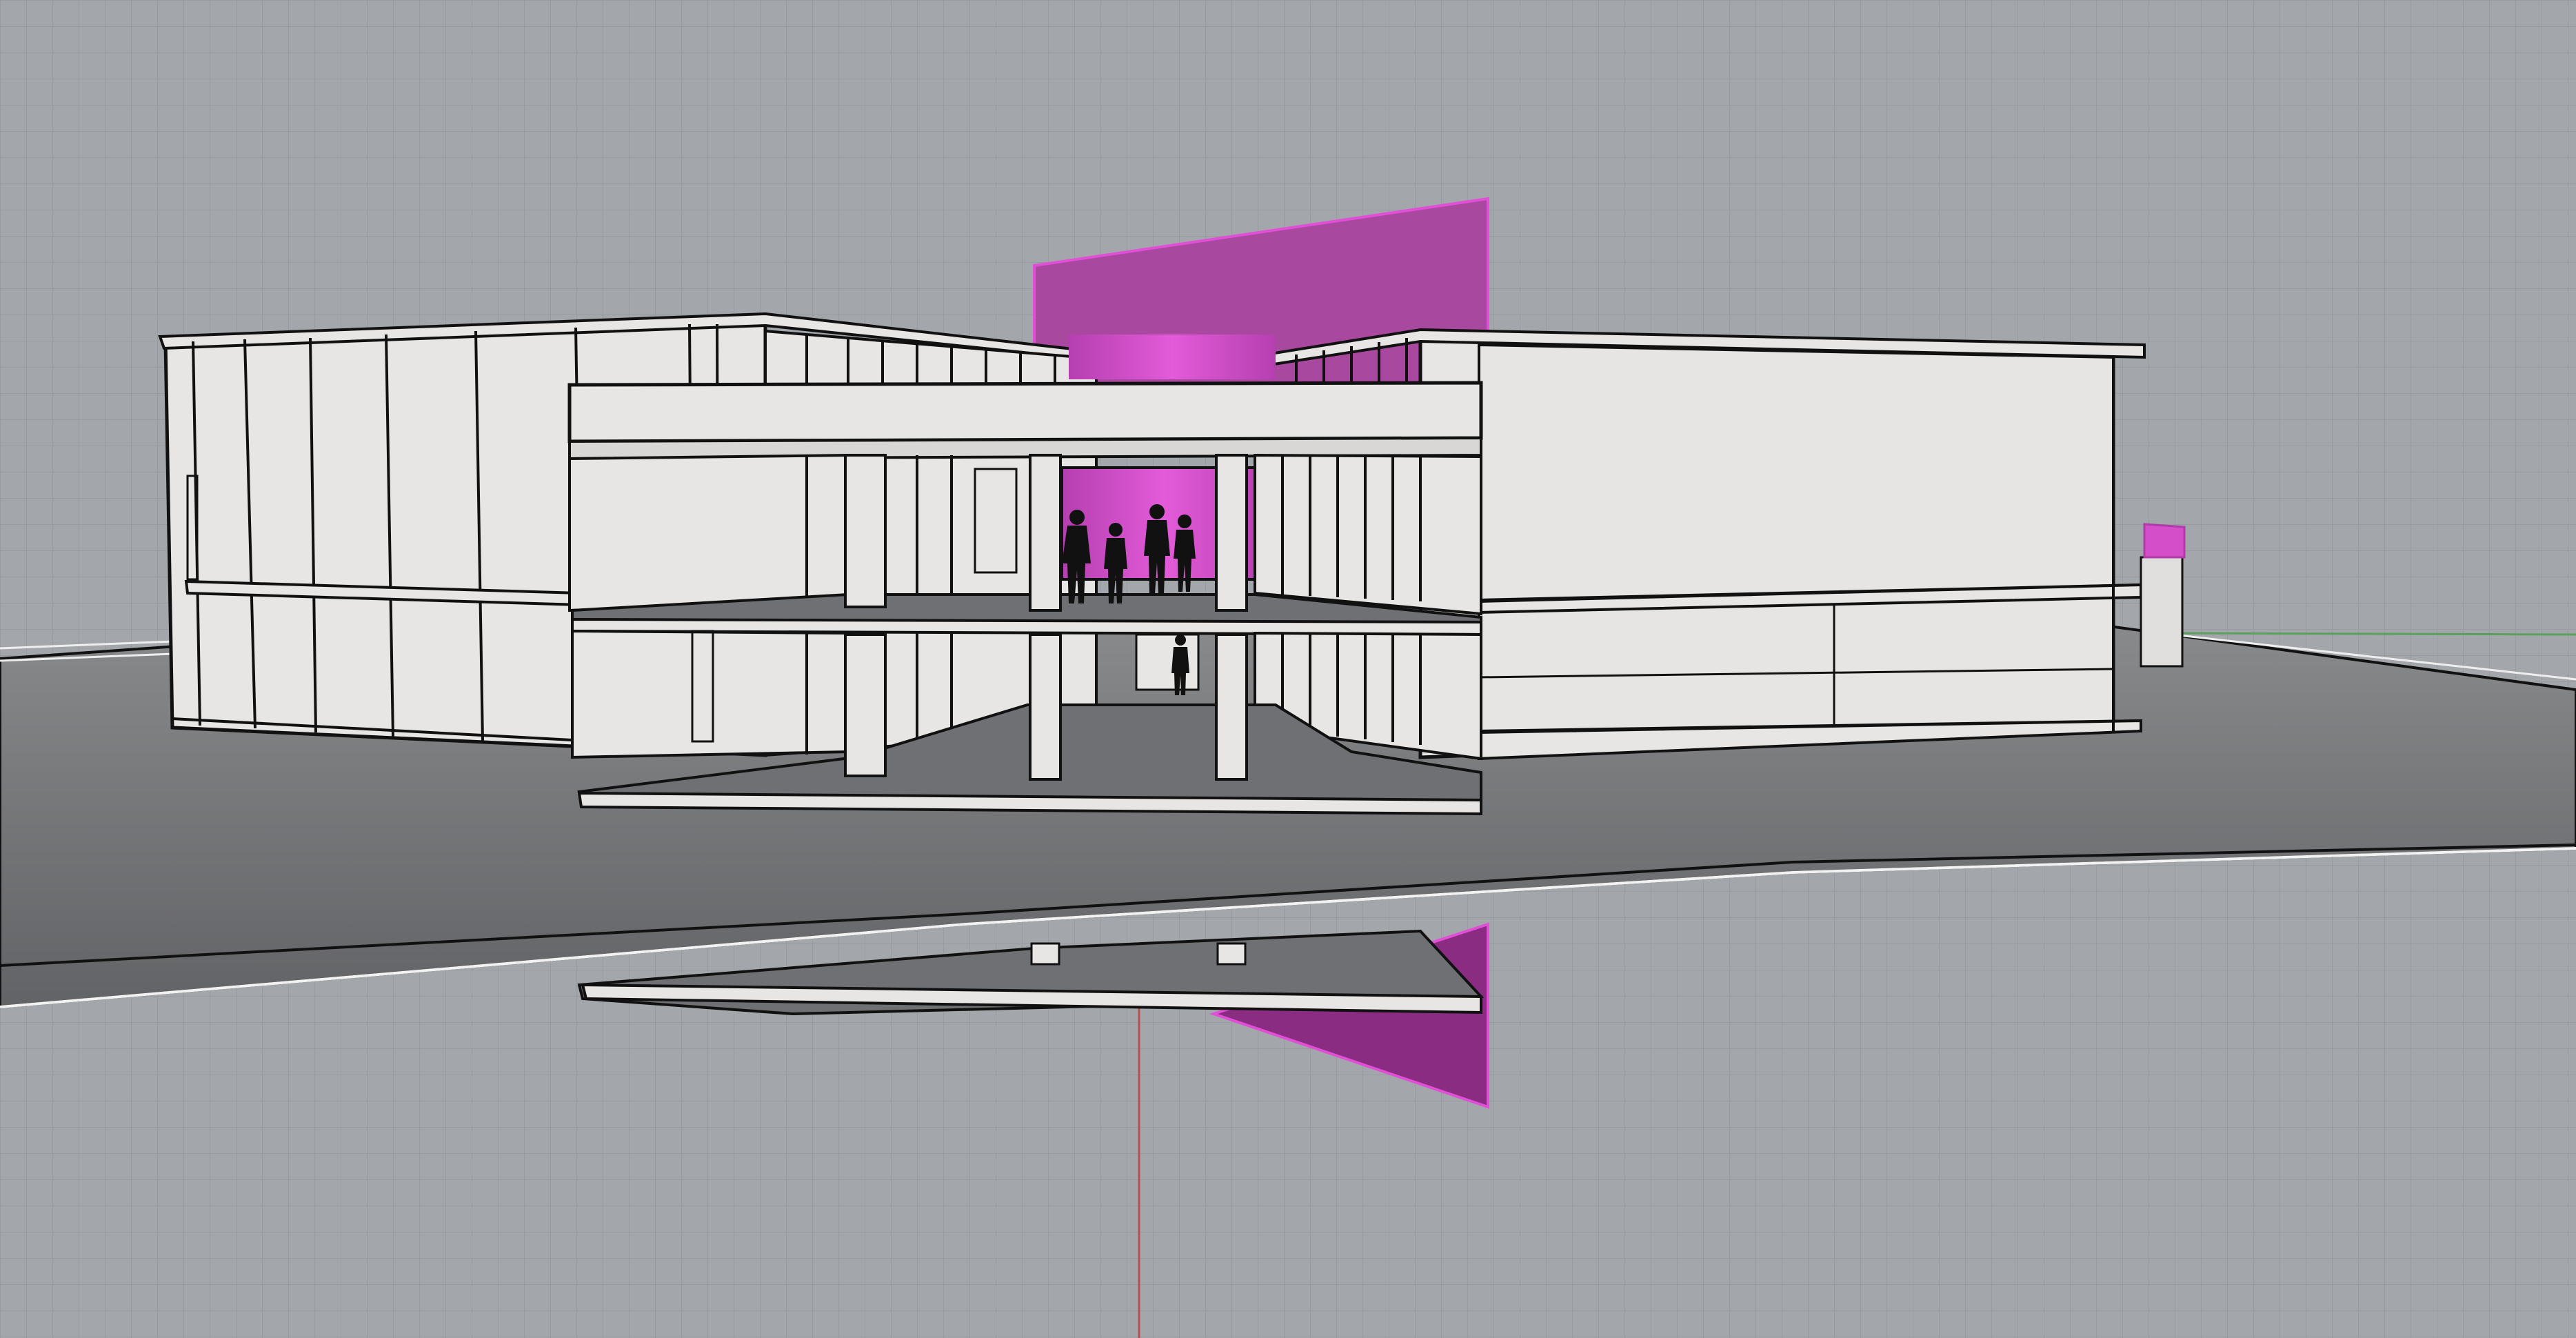 Image resolution: width=2576 pixels, height=1338 pixels. I want to click on upper-frame, so click(1025, 421).